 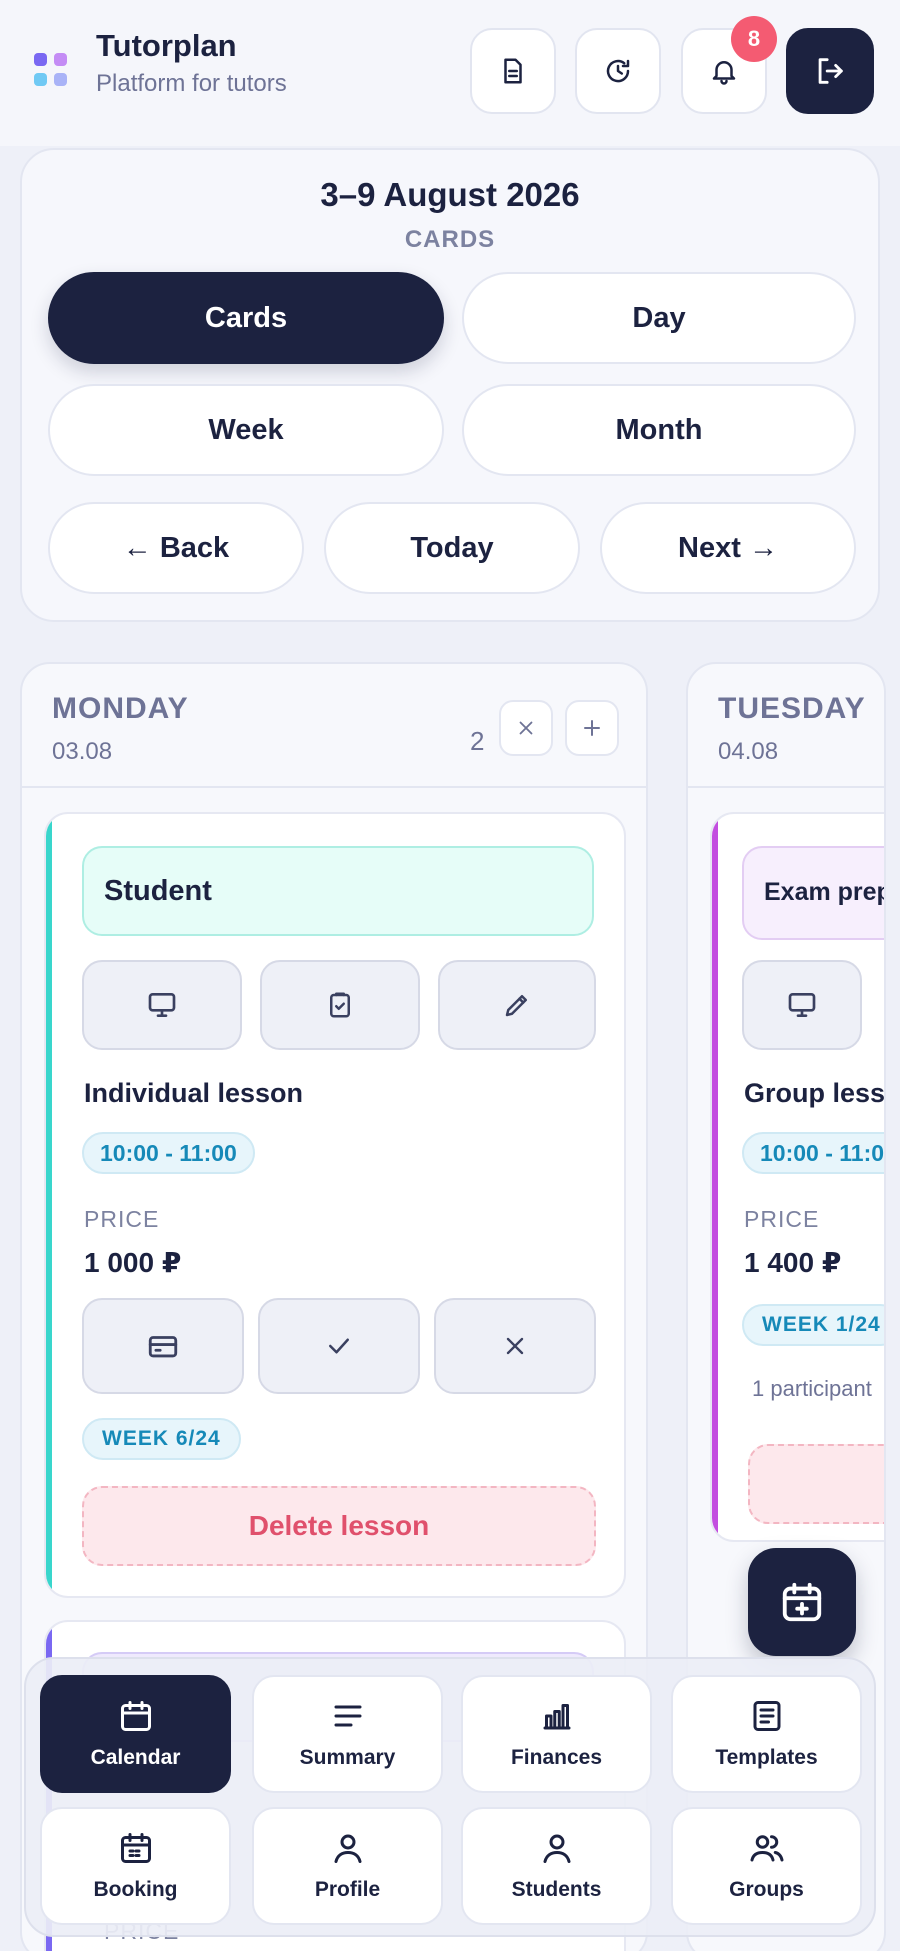 I want to click on nav-profile: Profile, so click(x=347, y=1866).